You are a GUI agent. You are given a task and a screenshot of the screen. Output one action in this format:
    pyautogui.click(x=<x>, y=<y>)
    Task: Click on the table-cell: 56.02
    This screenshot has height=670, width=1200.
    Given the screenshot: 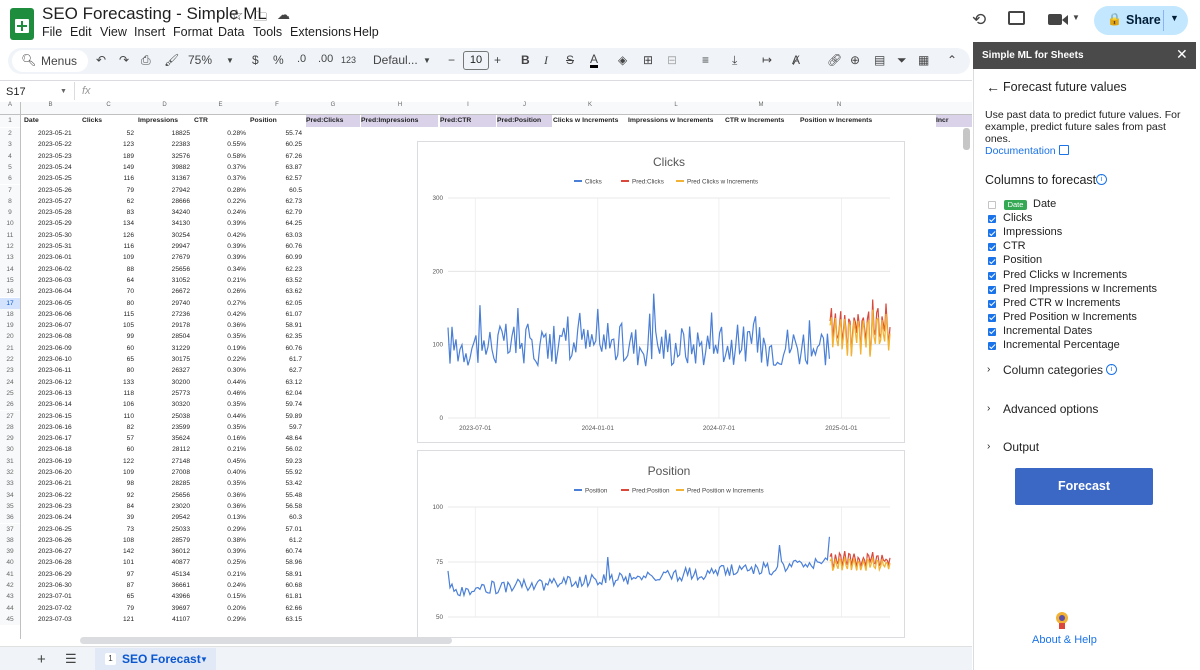 What is the action you would take?
    pyautogui.click(x=275, y=449)
    